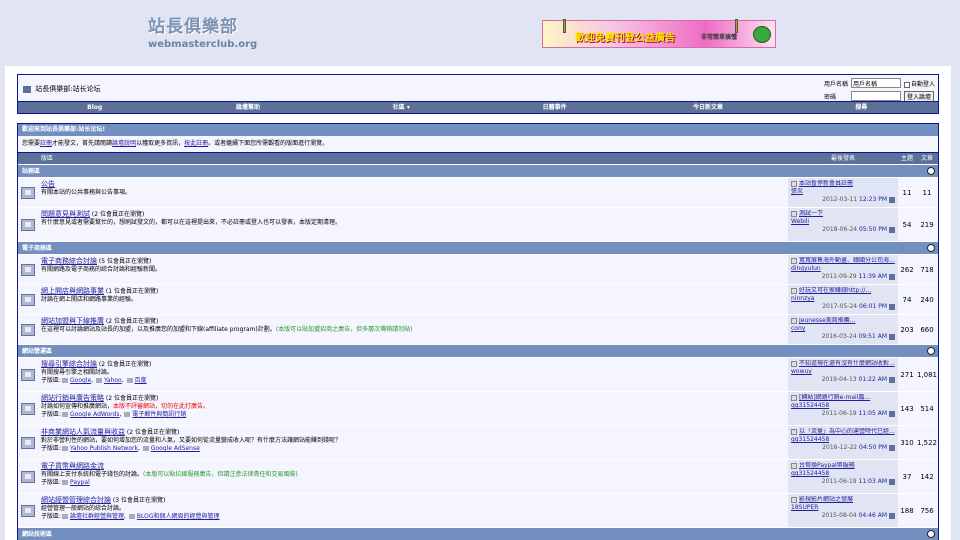  Describe the element at coordinates (247, 107) in the screenshot. I see `menu-help: 論壇幫助` at that location.